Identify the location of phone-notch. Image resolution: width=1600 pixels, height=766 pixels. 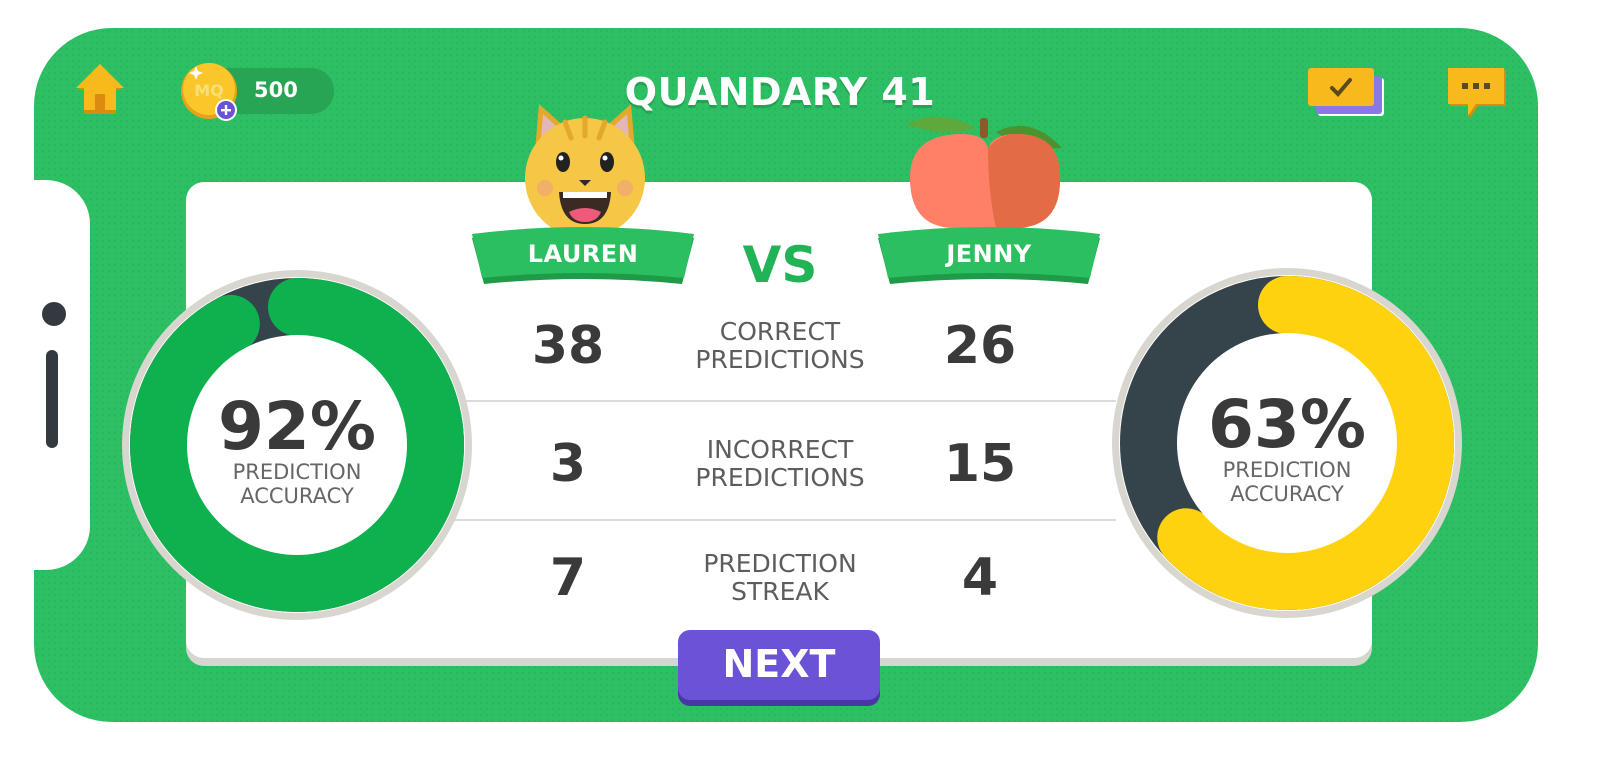
(62, 375).